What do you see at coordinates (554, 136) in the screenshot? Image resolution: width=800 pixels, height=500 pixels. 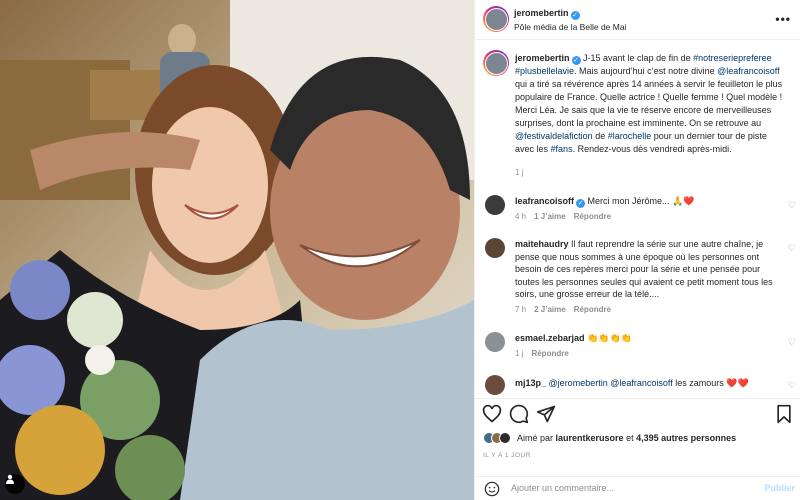 I see `mention-link: @festivaldelafiction` at bounding box center [554, 136].